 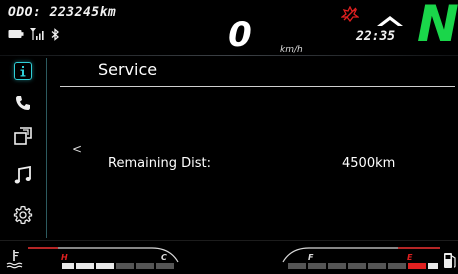 I want to click on battery-icon, so click(x=16, y=34).